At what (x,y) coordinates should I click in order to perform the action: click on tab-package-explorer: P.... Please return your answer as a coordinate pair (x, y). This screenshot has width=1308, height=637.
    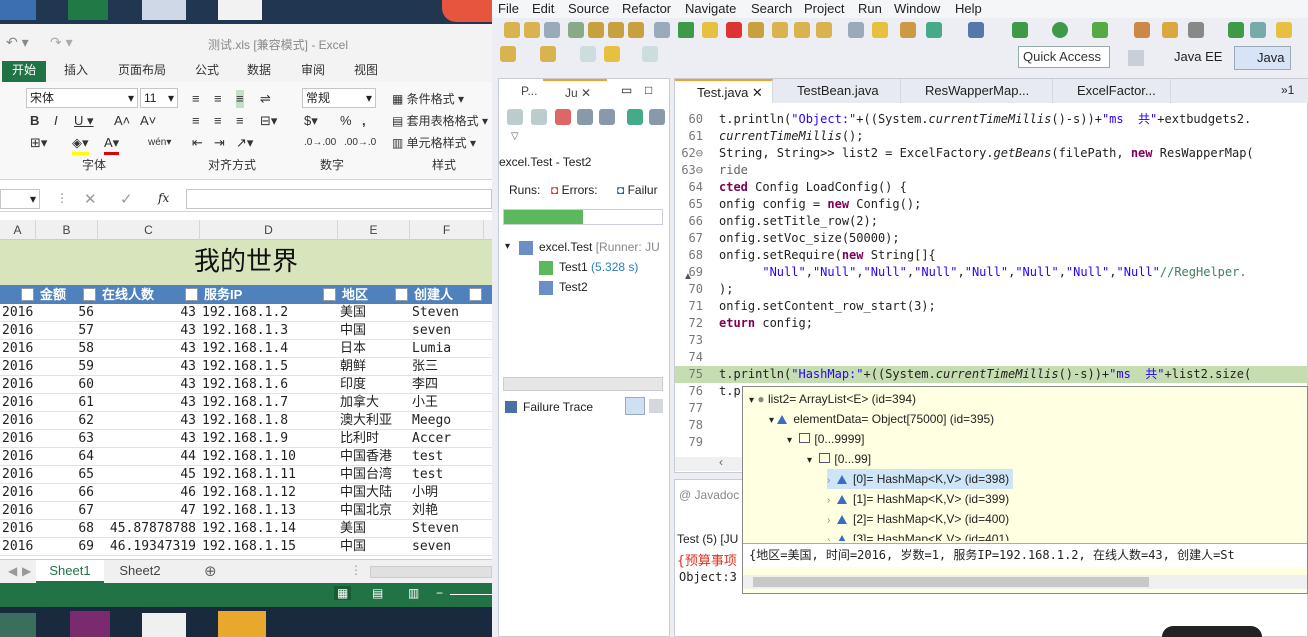
    Looking at the image, I should click on (521, 91).